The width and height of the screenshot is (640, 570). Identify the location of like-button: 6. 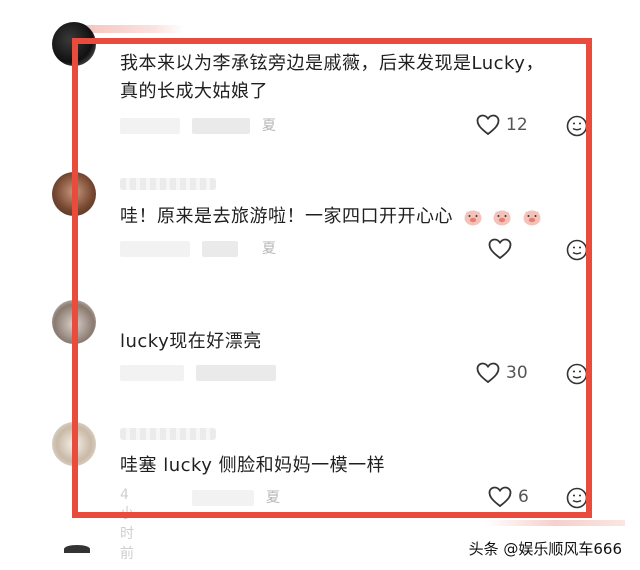
(508, 497).